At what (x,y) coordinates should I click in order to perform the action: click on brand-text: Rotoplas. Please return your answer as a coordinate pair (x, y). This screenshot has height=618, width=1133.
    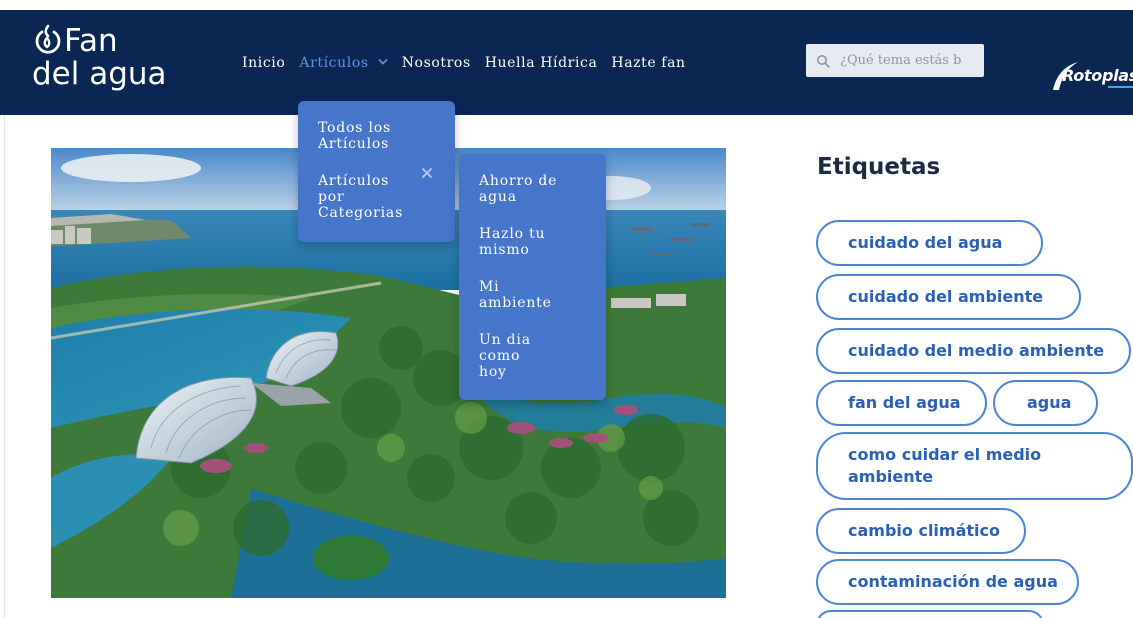
    Looking at the image, I should click on (1097, 75).